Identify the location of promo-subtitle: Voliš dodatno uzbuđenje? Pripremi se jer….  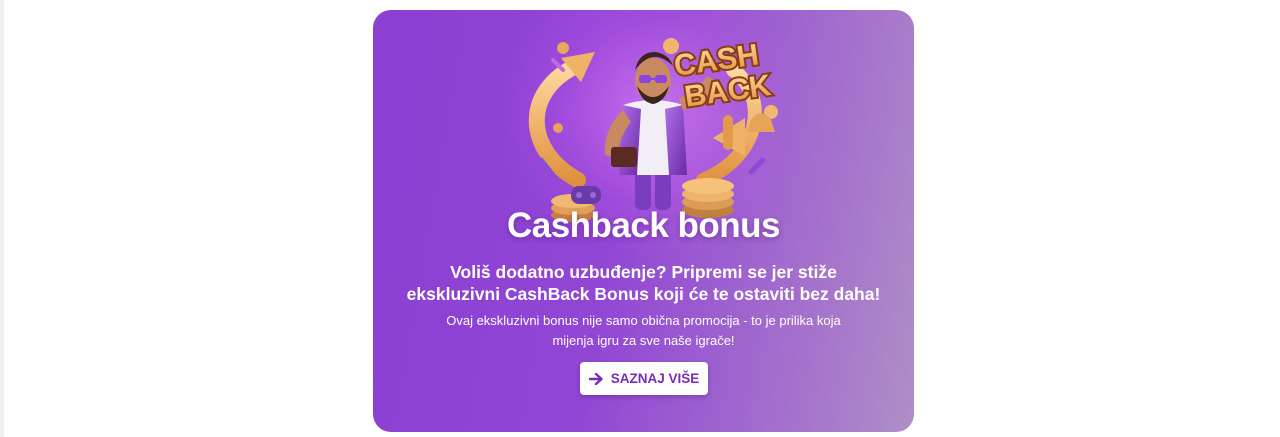
(643, 283).